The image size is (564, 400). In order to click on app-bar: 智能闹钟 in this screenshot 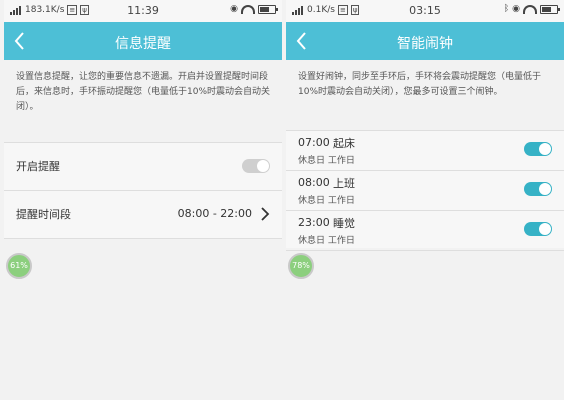, I will do `click(425, 41)`.